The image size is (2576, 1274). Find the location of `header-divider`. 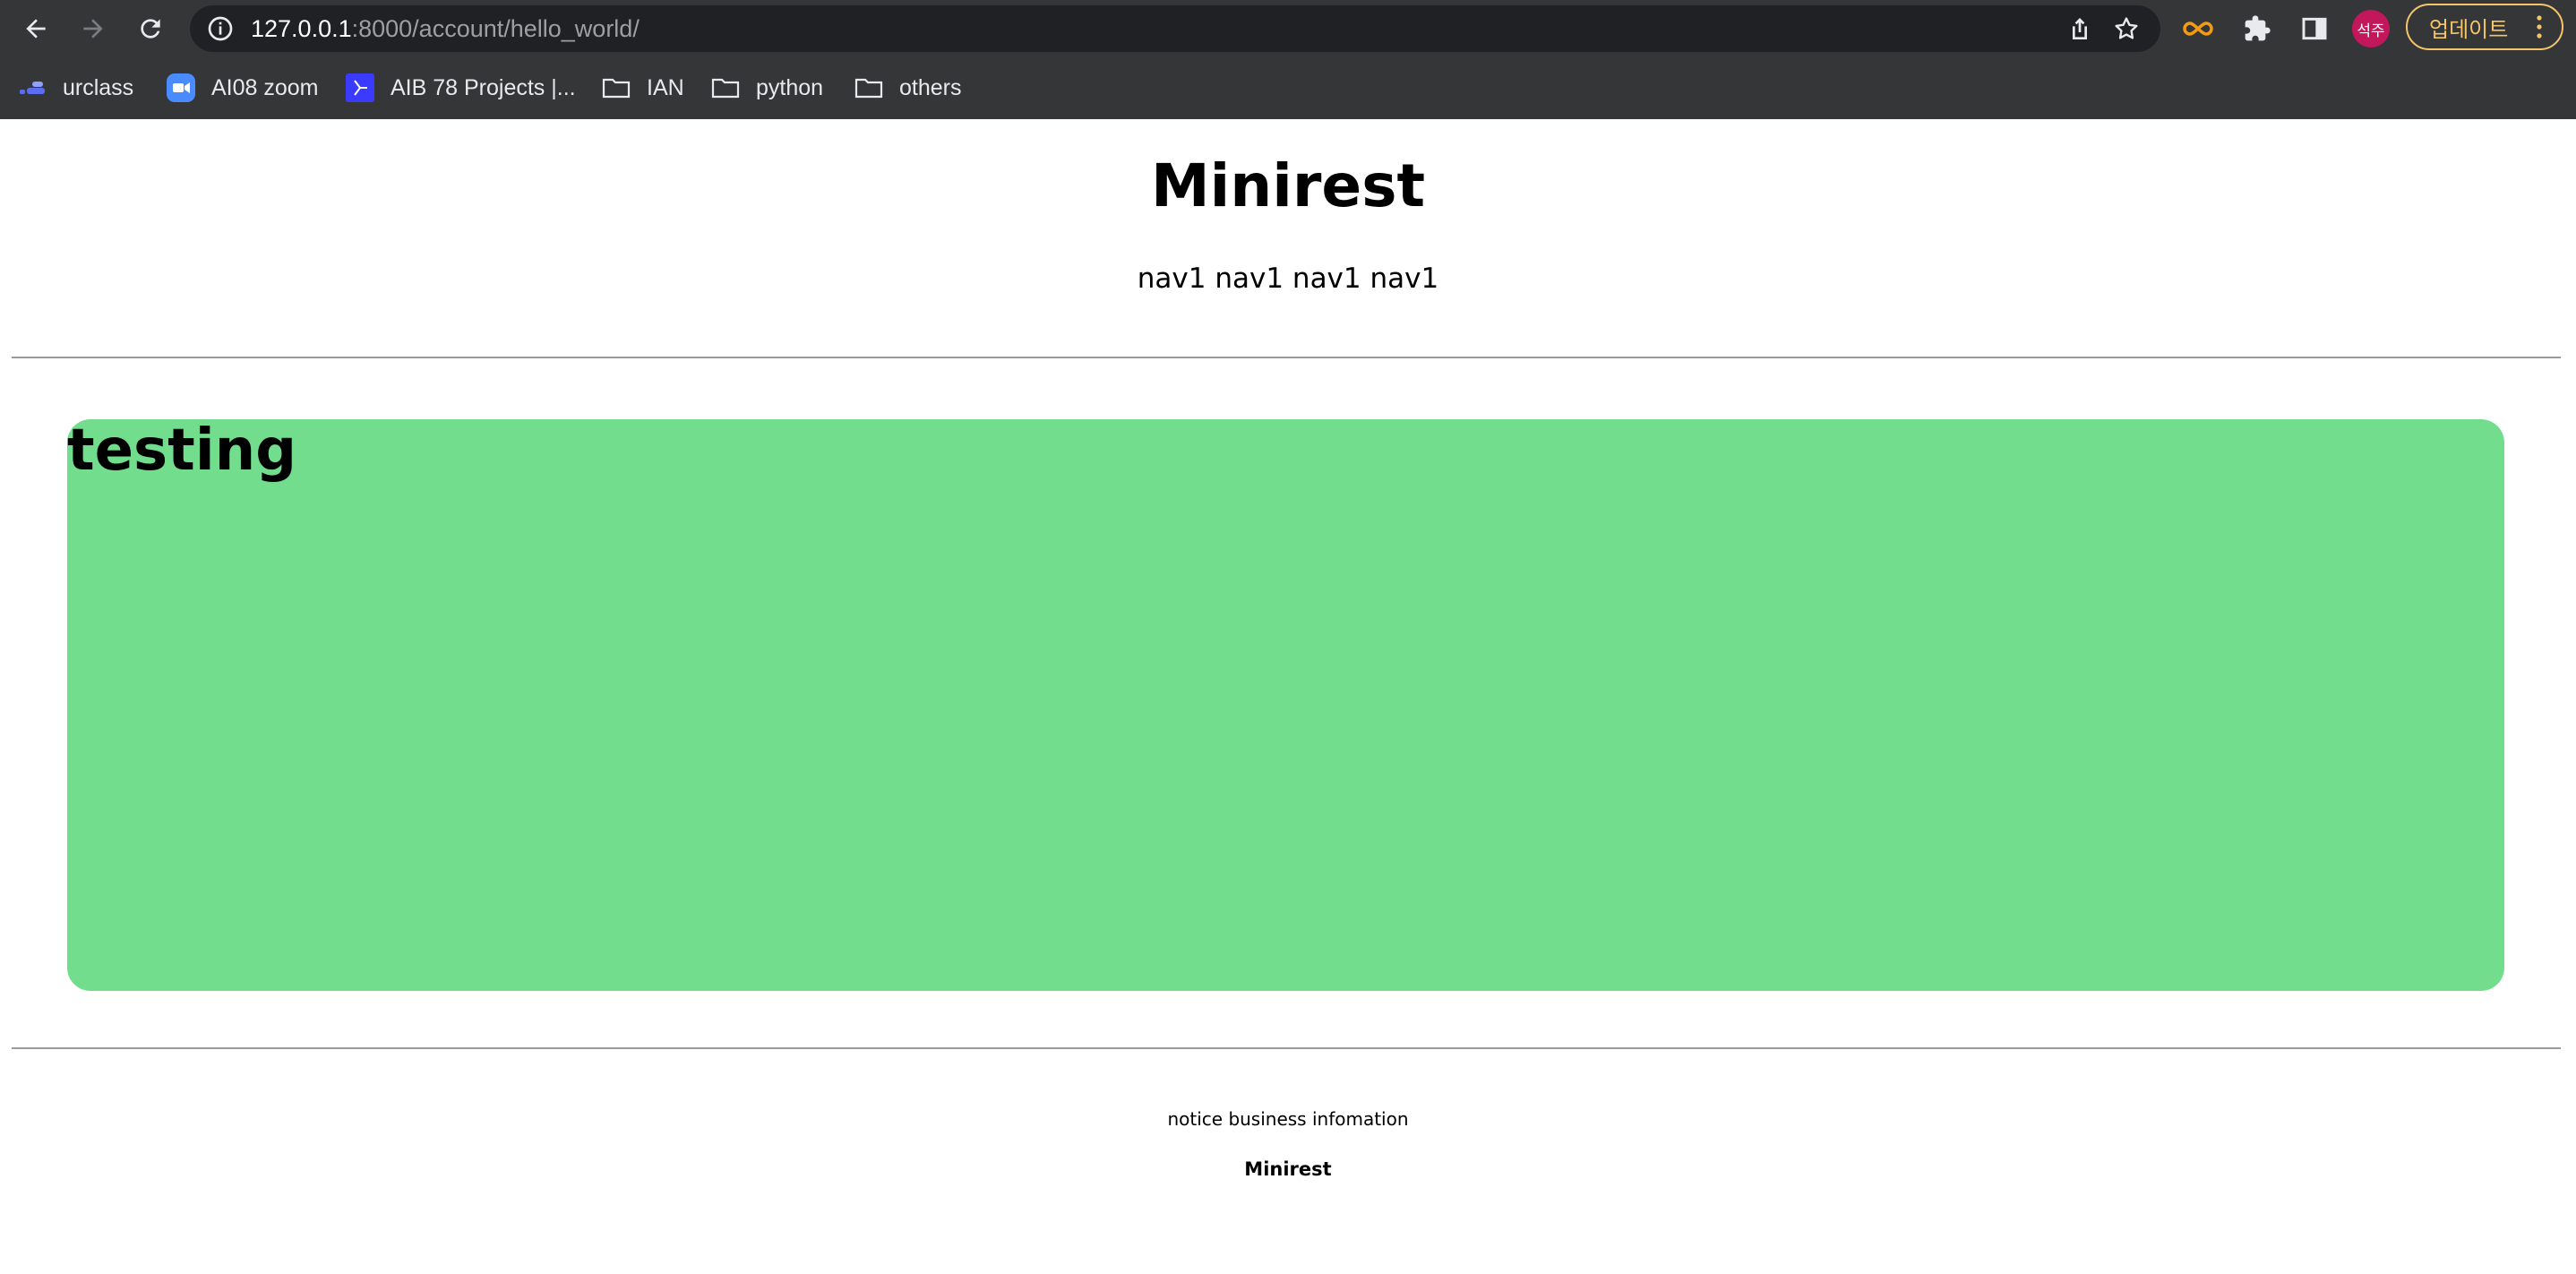

header-divider is located at coordinates (1286, 358).